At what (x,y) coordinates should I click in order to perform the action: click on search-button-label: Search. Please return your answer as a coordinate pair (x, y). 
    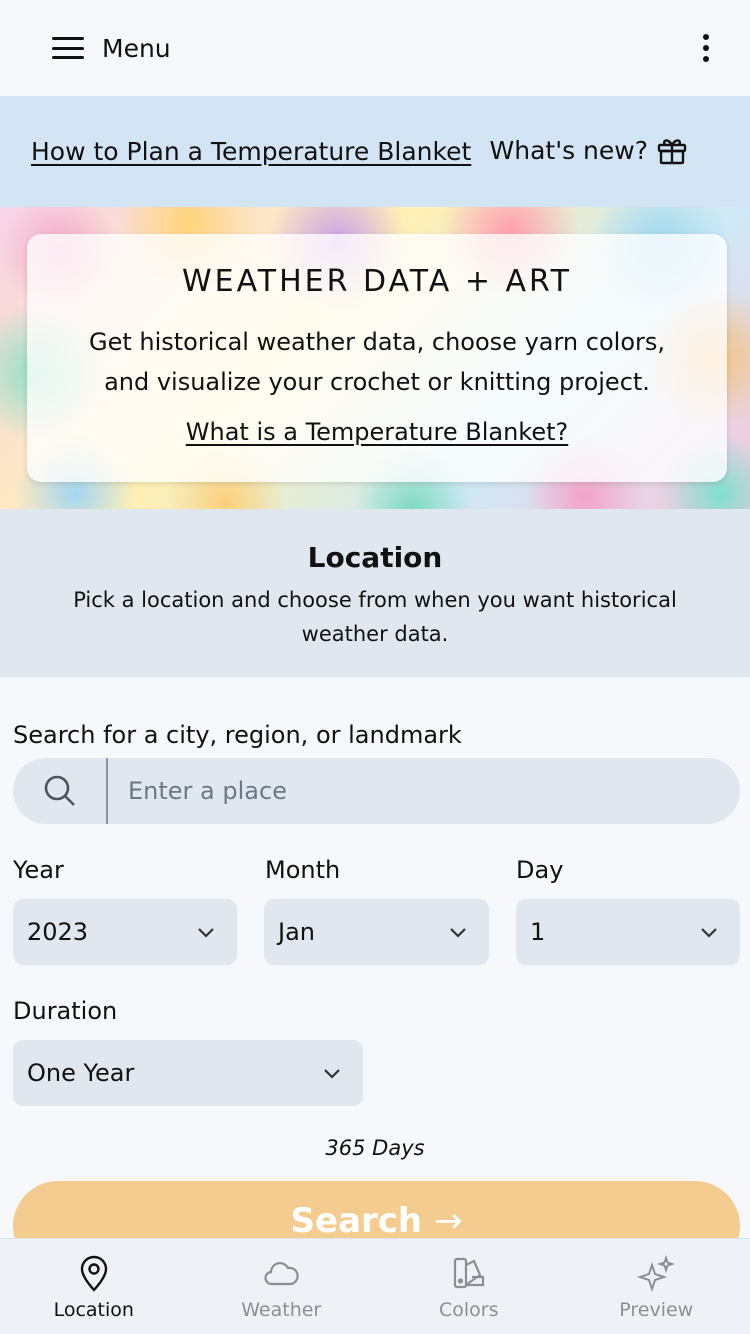
    Looking at the image, I should click on (356, 1221).